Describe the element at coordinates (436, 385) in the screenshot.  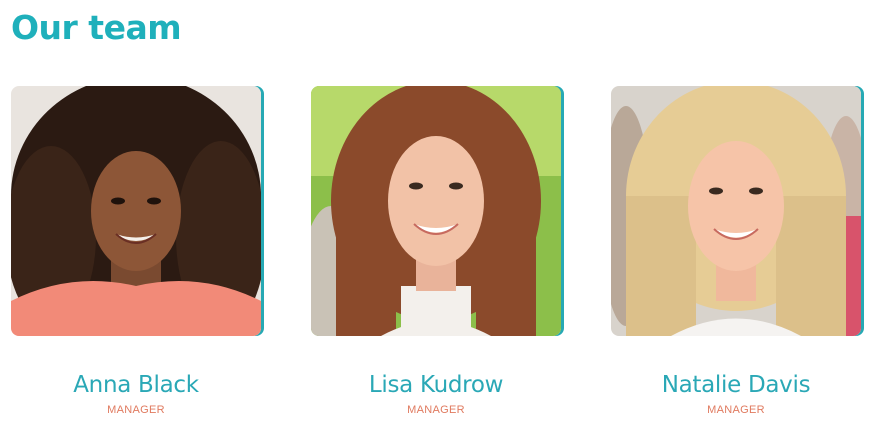
I see `member-name: Lisa Kudrow` at that location.